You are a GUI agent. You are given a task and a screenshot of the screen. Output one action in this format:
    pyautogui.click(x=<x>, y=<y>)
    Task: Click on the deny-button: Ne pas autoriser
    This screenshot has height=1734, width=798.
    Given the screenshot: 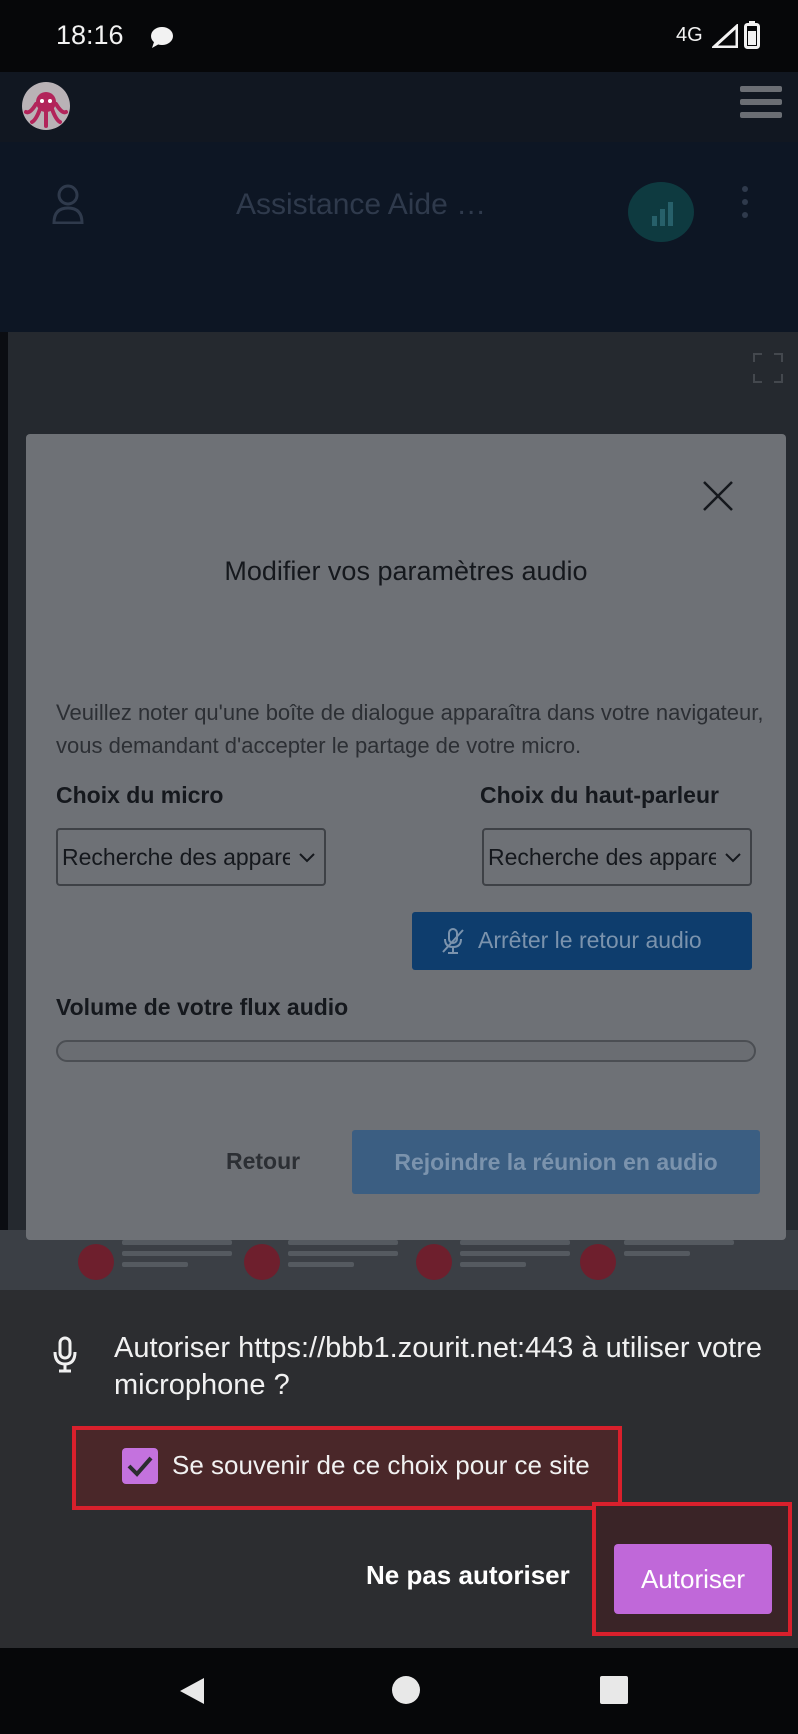 What is the action you would take?
    pyautogui.click(x=468, y=1575)
    